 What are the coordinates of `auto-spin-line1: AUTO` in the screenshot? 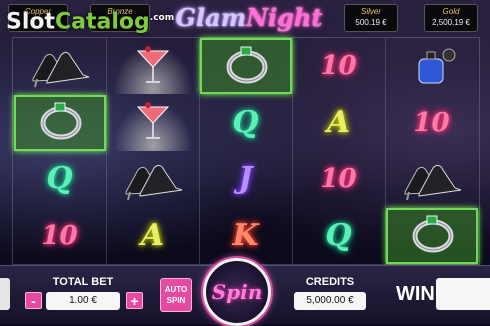 It's located at (176, 289).